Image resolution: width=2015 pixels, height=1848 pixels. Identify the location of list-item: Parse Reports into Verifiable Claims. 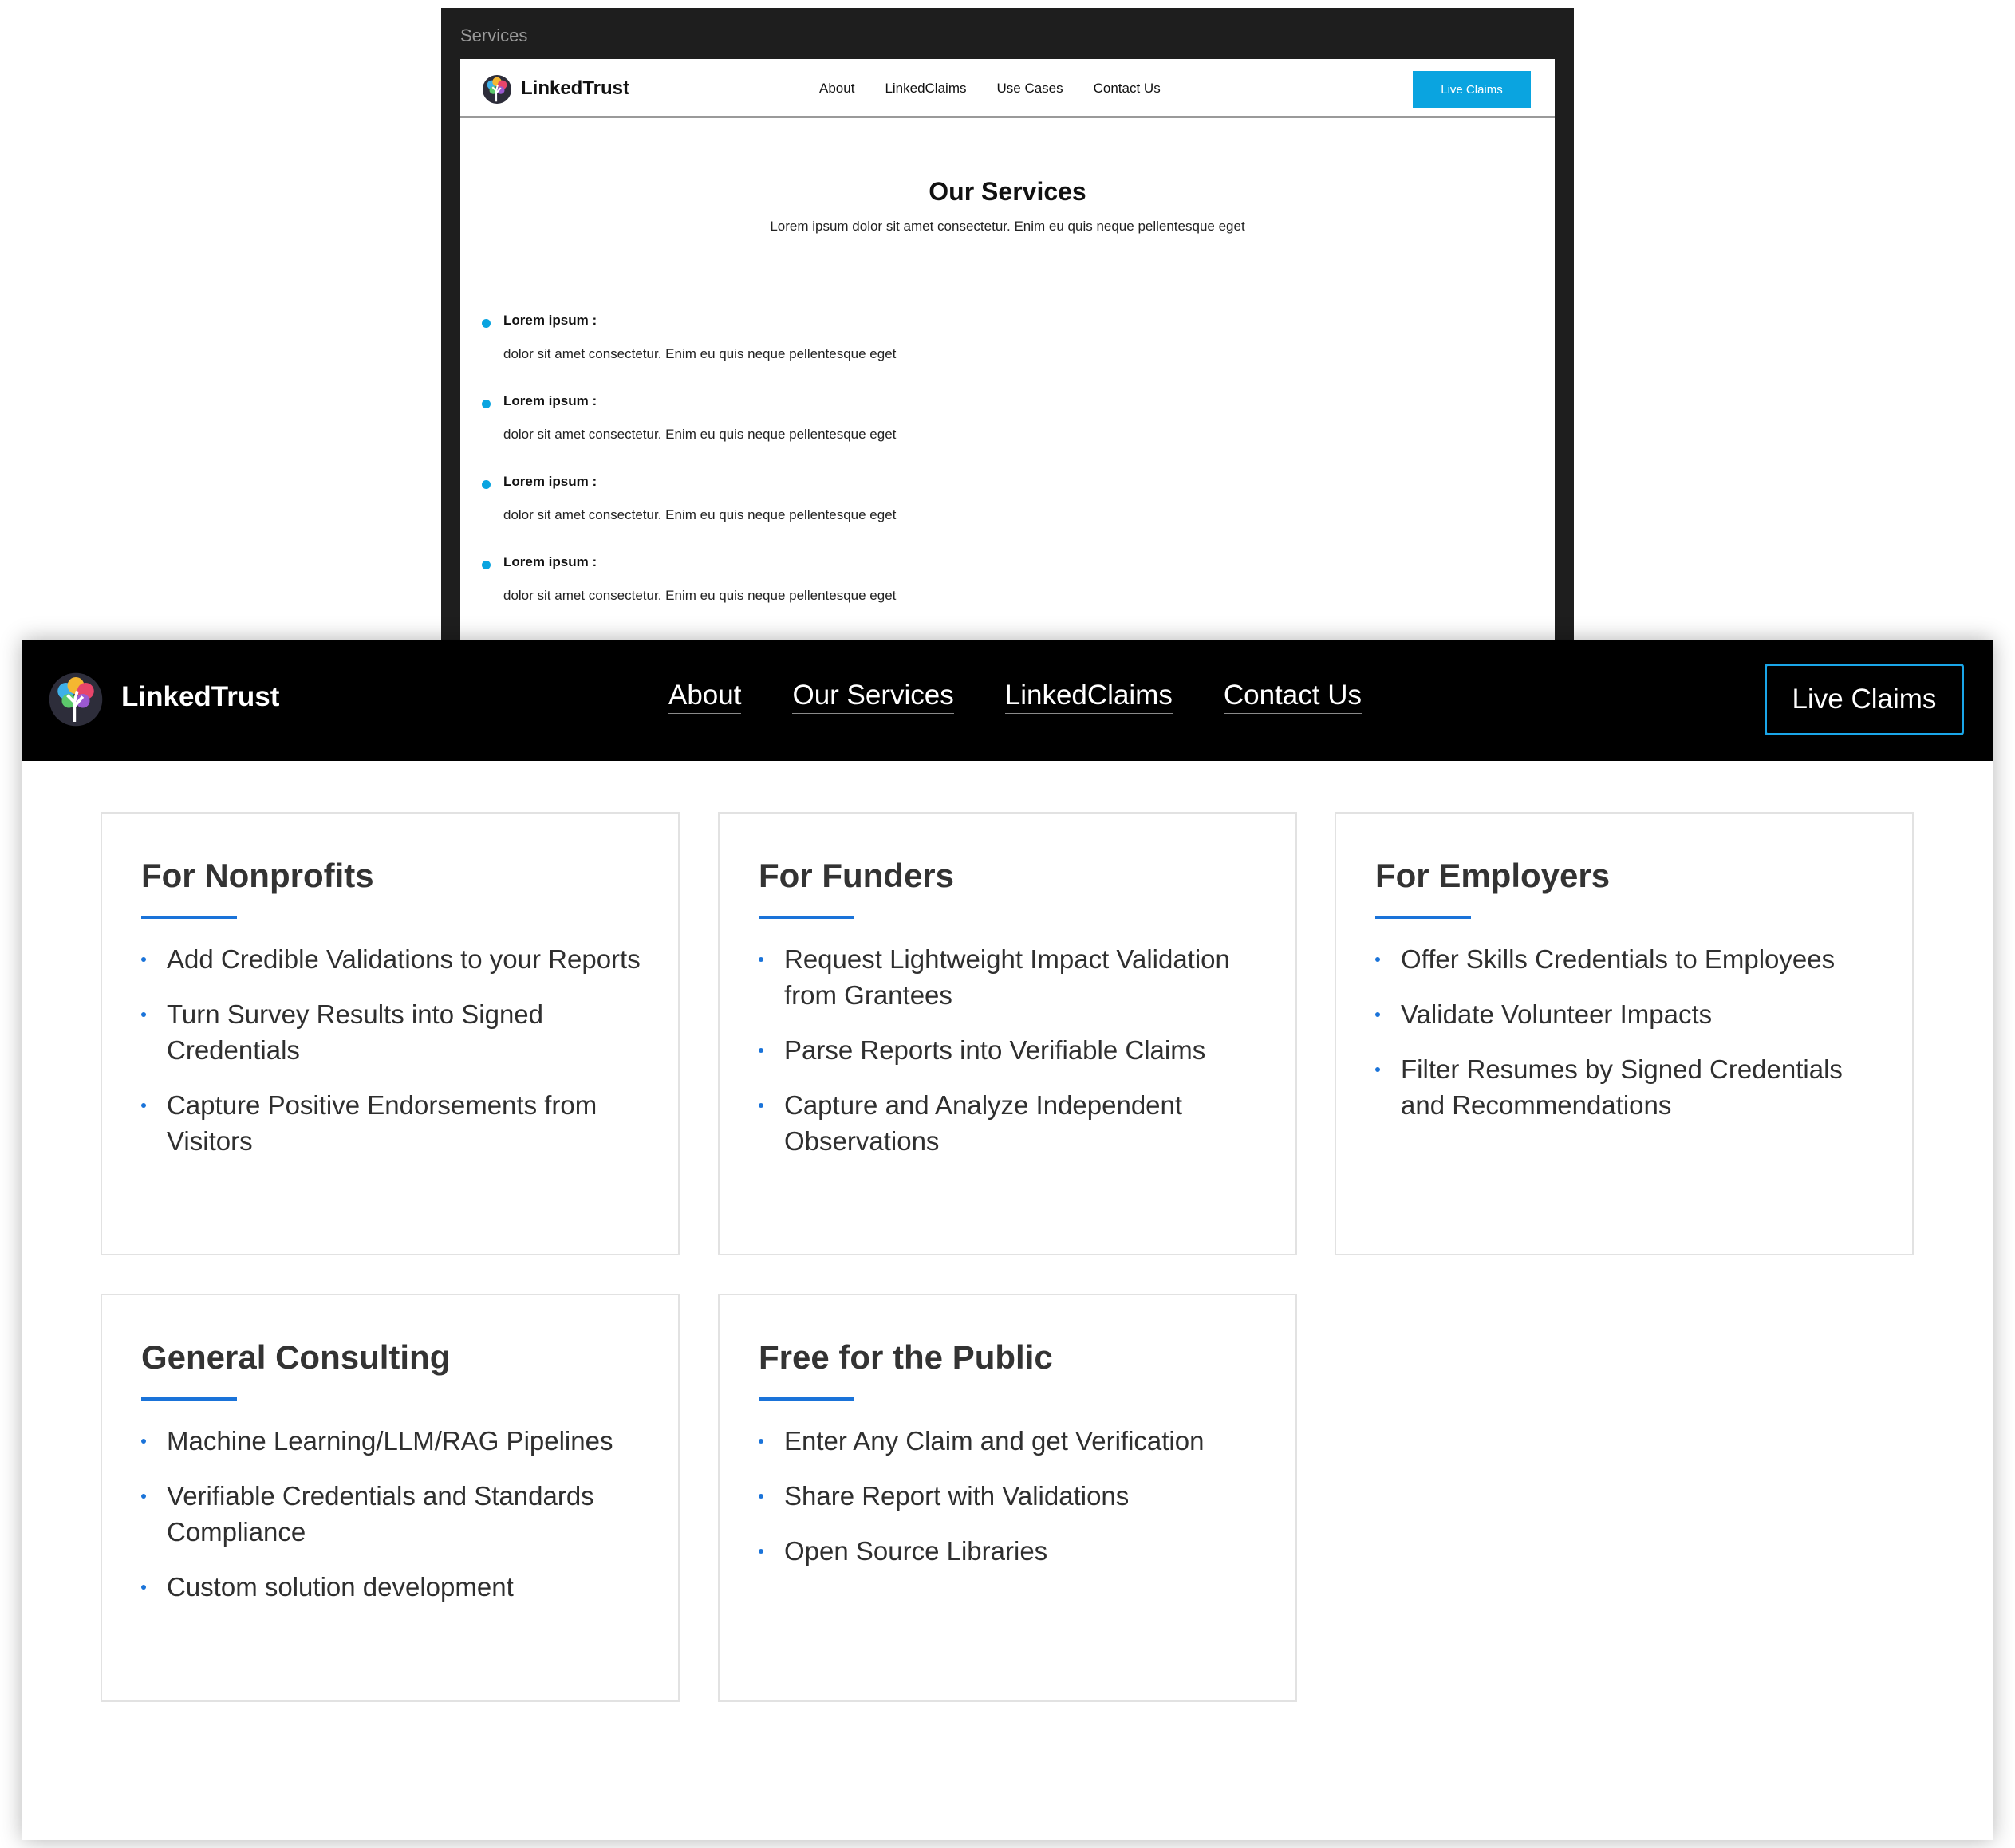
(1015, 1050).